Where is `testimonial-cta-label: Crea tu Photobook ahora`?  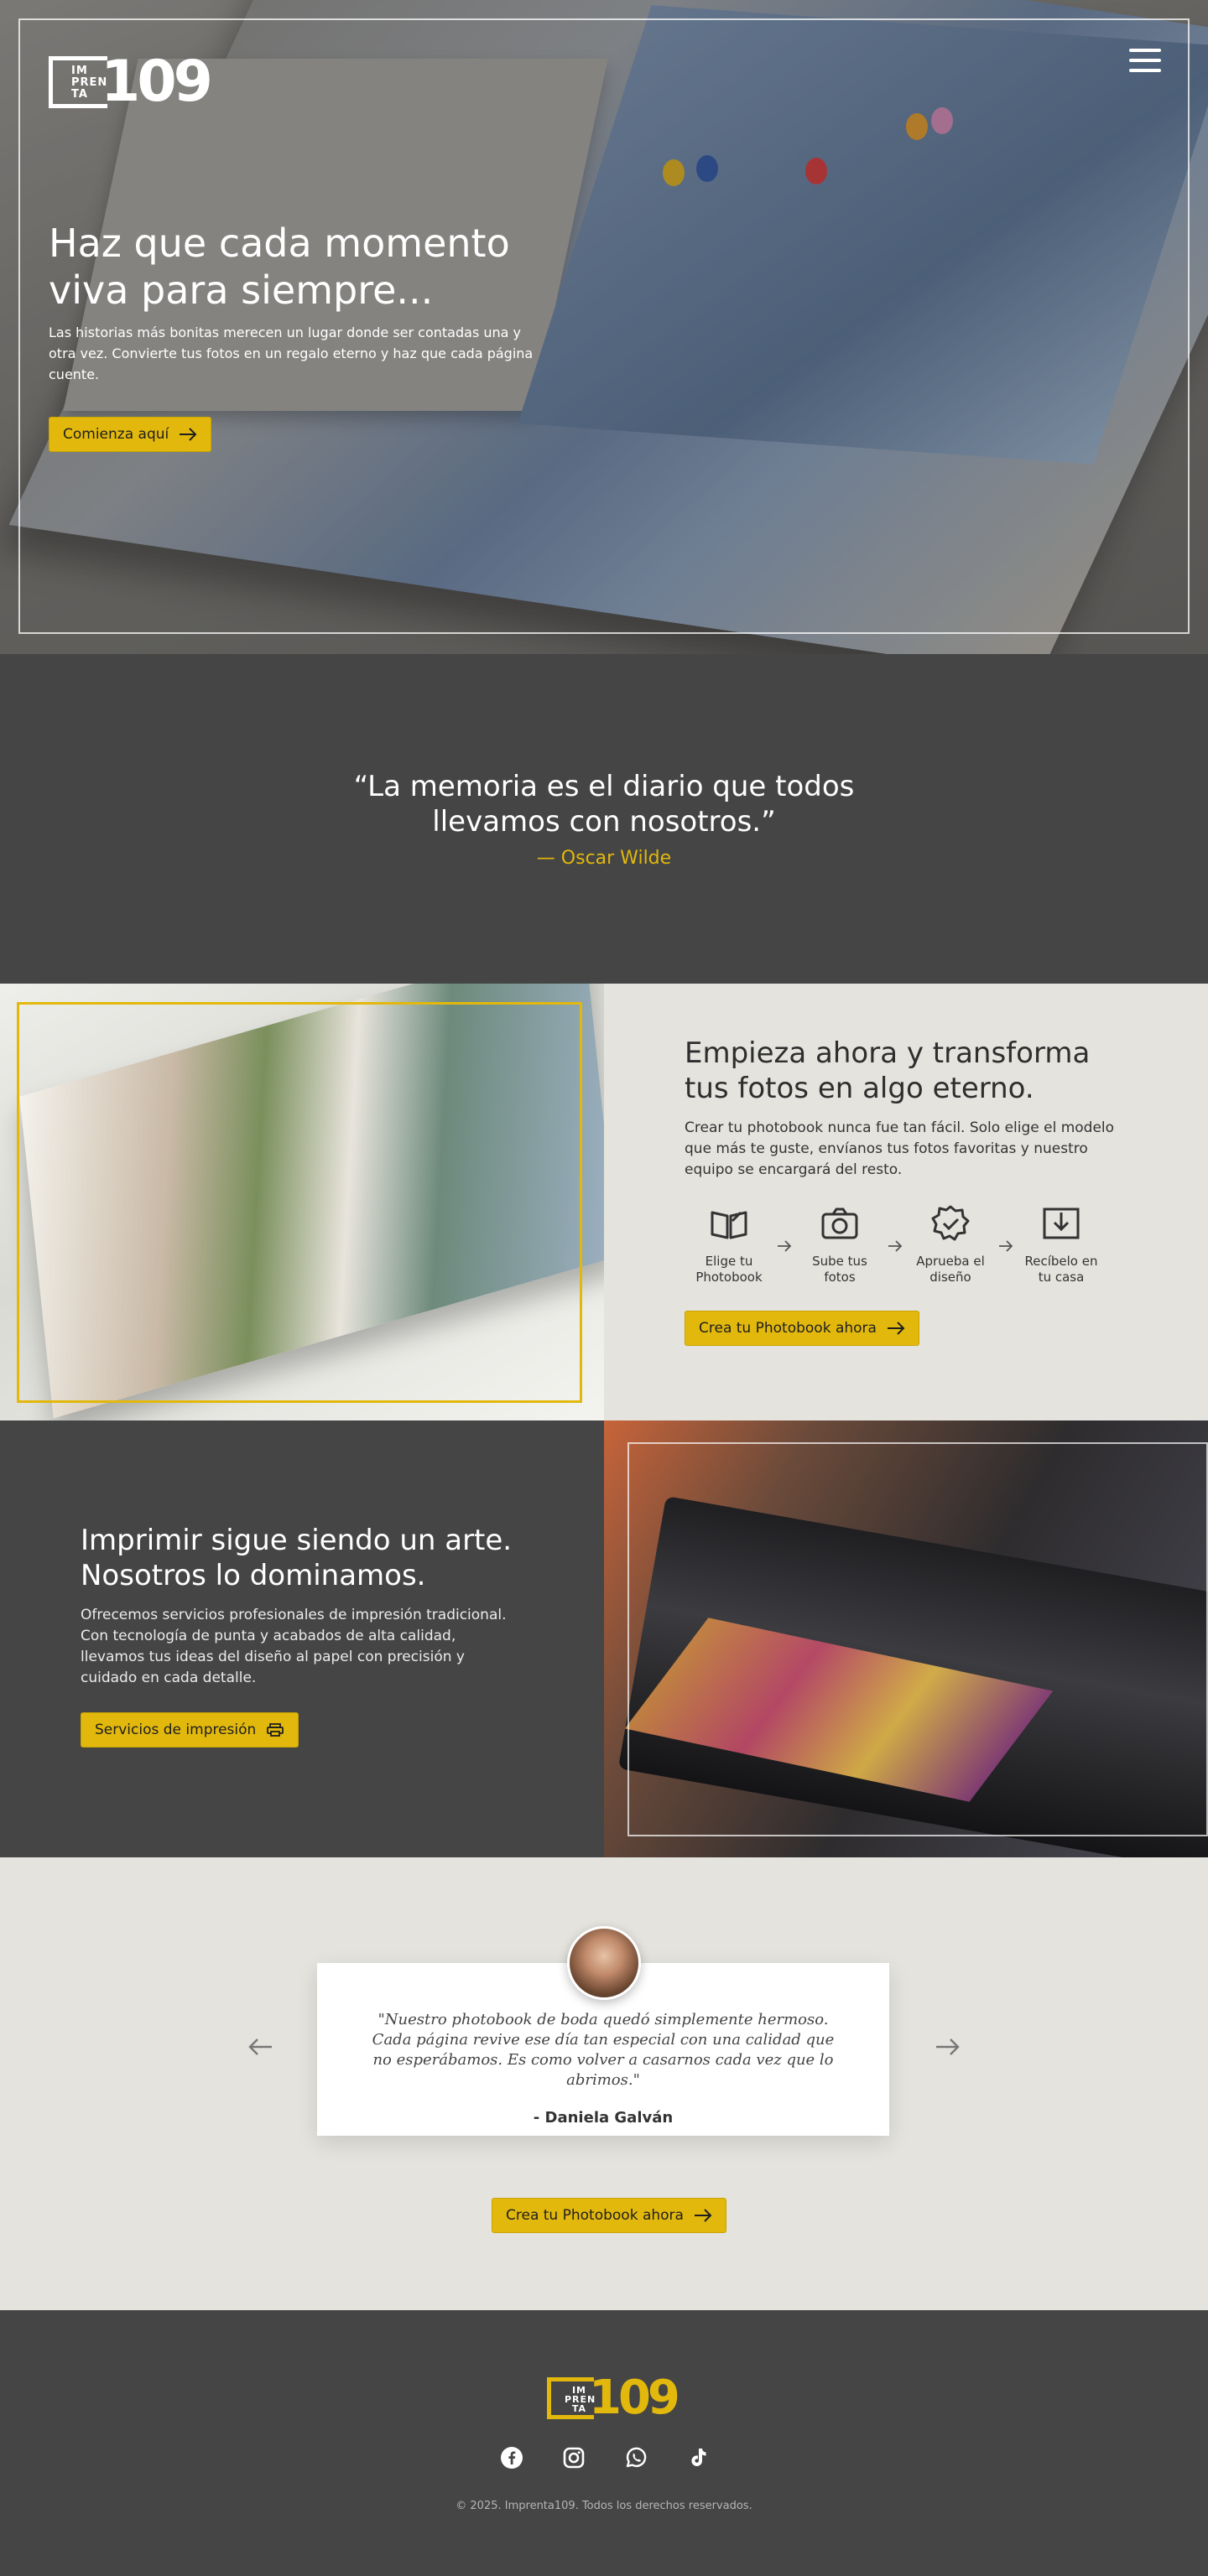
testimonial-cta-label: Crea tu Photobook ahora is located at coordinates (595, 2215).